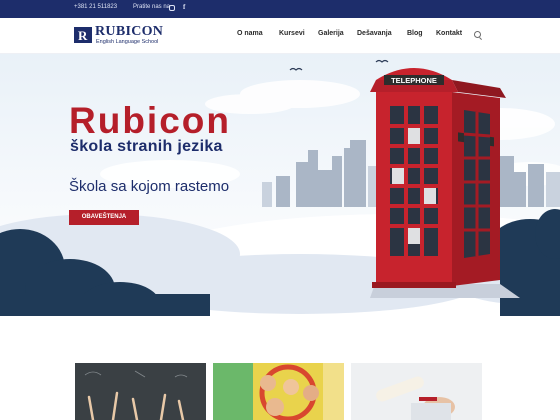 The image size is (560, 420). I want to click on kids-playground-photo, so click(278, 391).